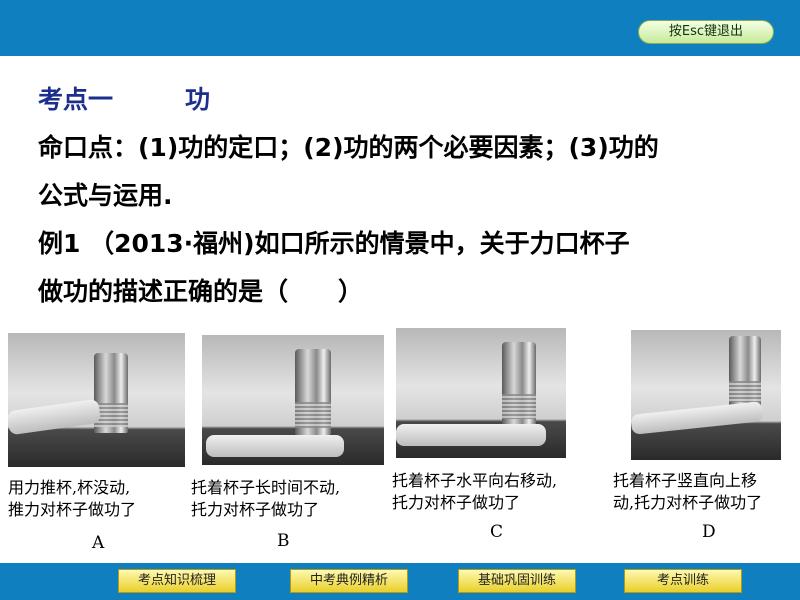 The image size is (800, 600). I want to click on photo-d, so click(706, 395).